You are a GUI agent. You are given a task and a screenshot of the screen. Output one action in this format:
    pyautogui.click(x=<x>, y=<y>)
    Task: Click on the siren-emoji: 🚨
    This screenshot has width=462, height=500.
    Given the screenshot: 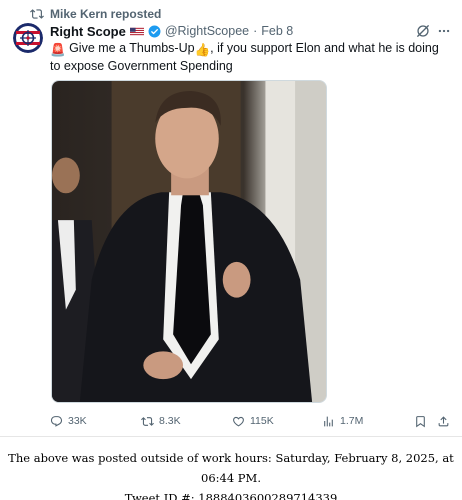 What is the action you would take?
    pyautogui.click(x=58, y=50)
    